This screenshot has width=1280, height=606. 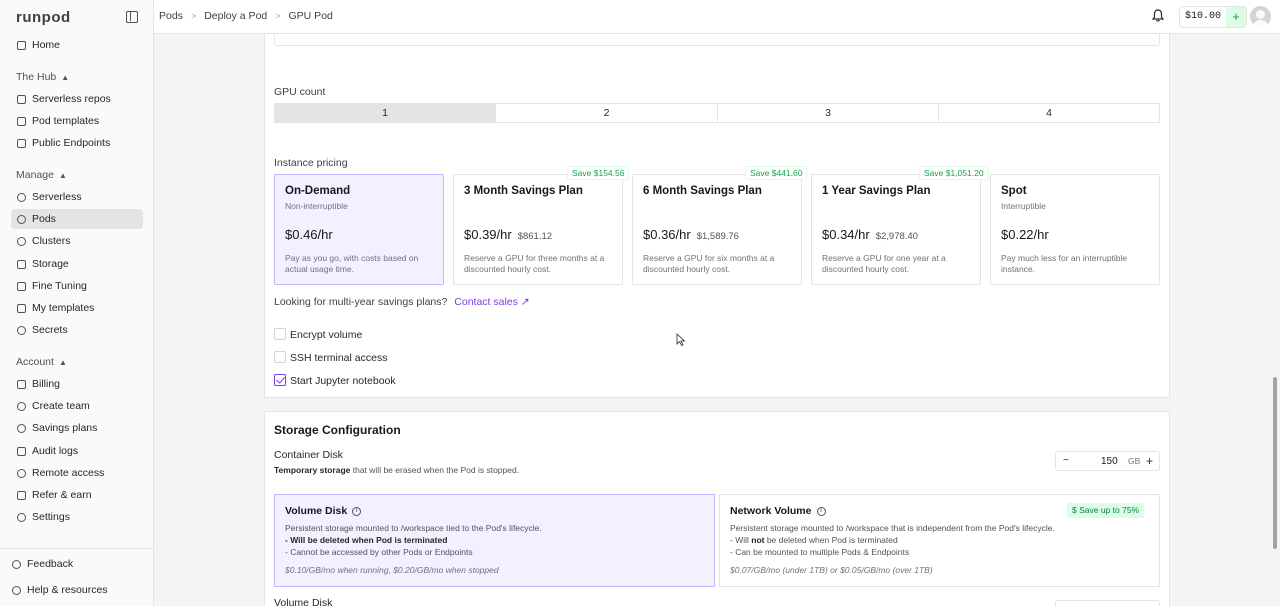 What do you see at coordinates (21, 308) in the screenshot?
I see `file-icon` at bounding box center [21, 308].